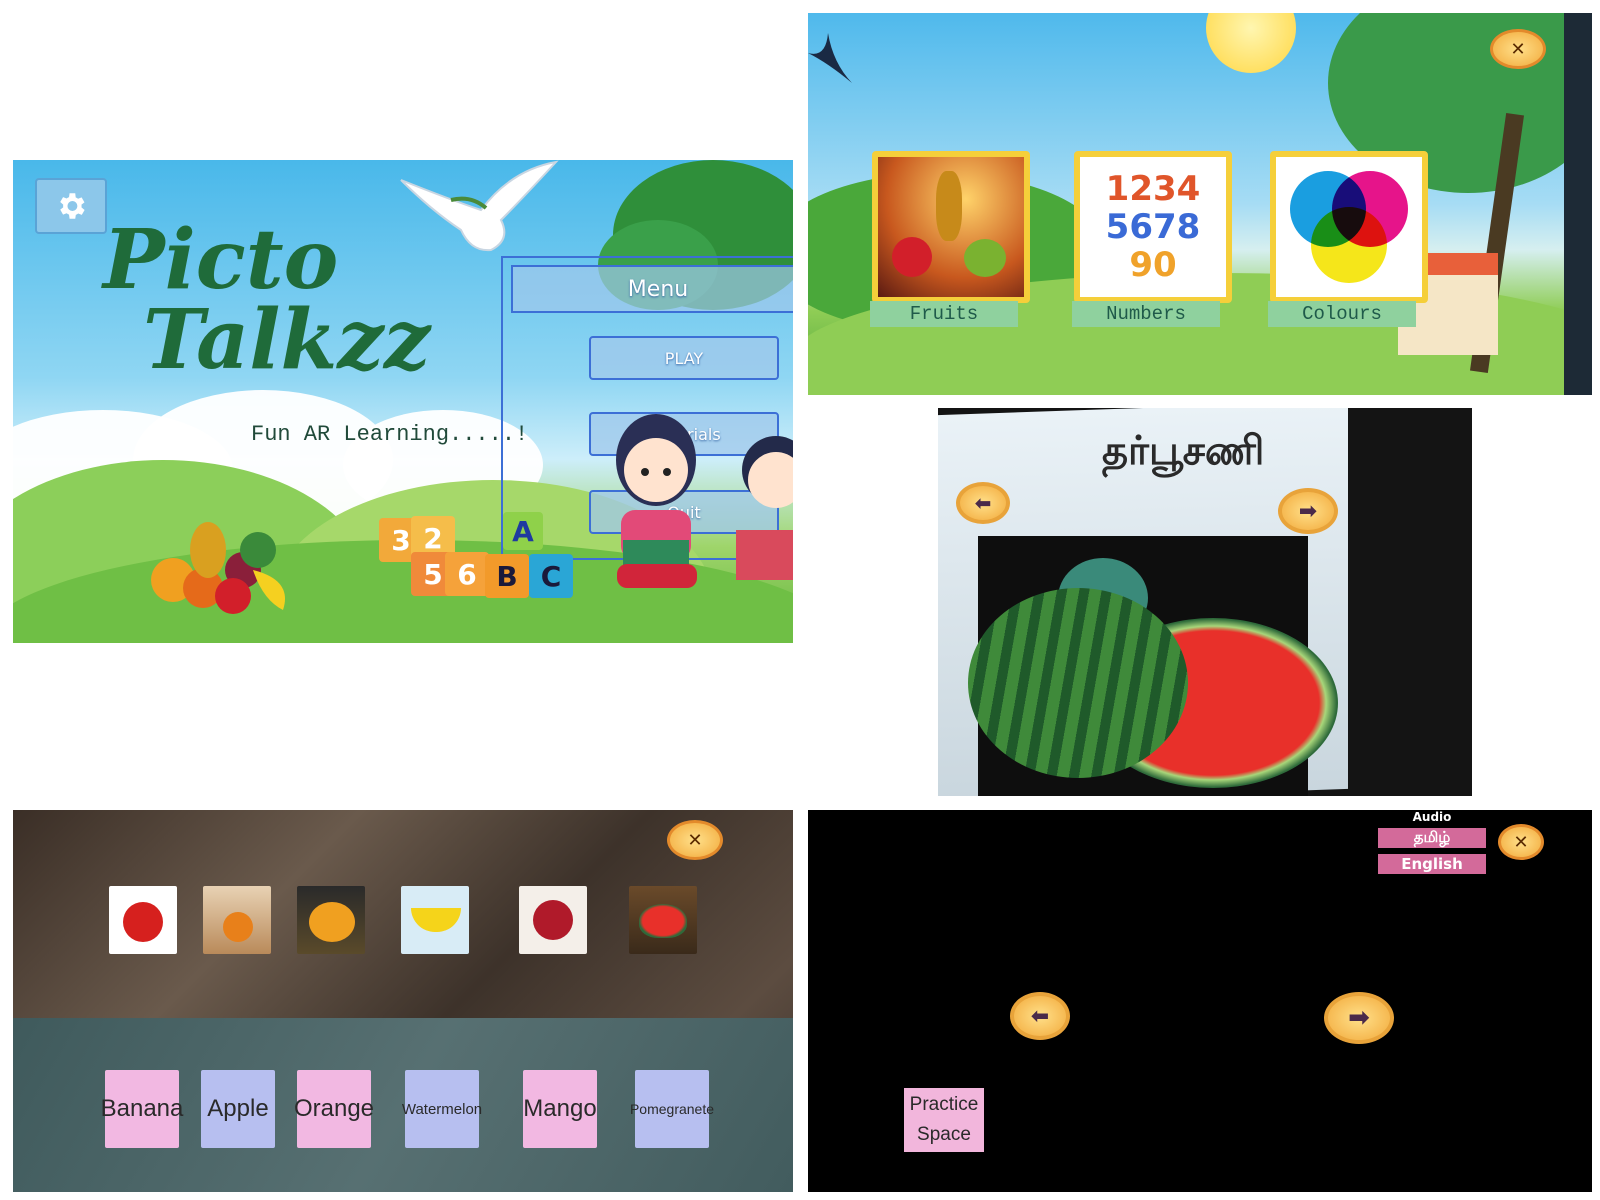 The image size is (1600, 1200). I want to click on name-card-apple: Apple, so click(238, 1109).